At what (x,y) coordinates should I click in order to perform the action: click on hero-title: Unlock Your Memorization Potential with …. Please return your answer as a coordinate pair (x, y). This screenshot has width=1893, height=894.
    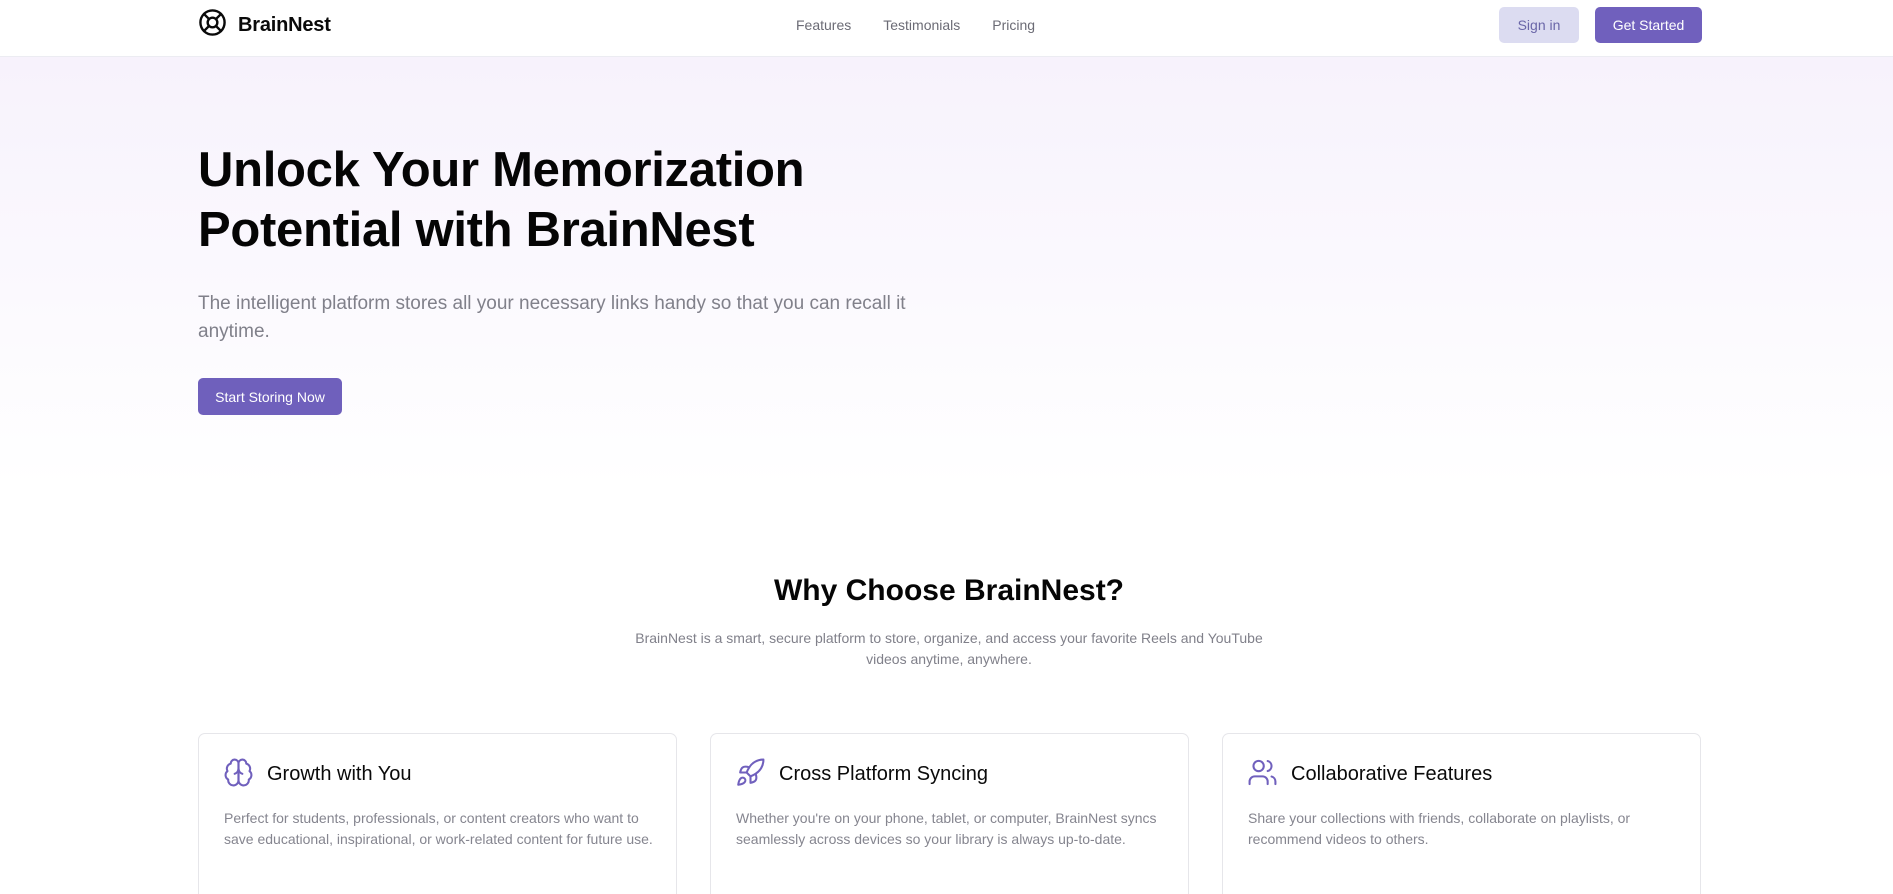
    Looking at the image, I should click on (578, 200).